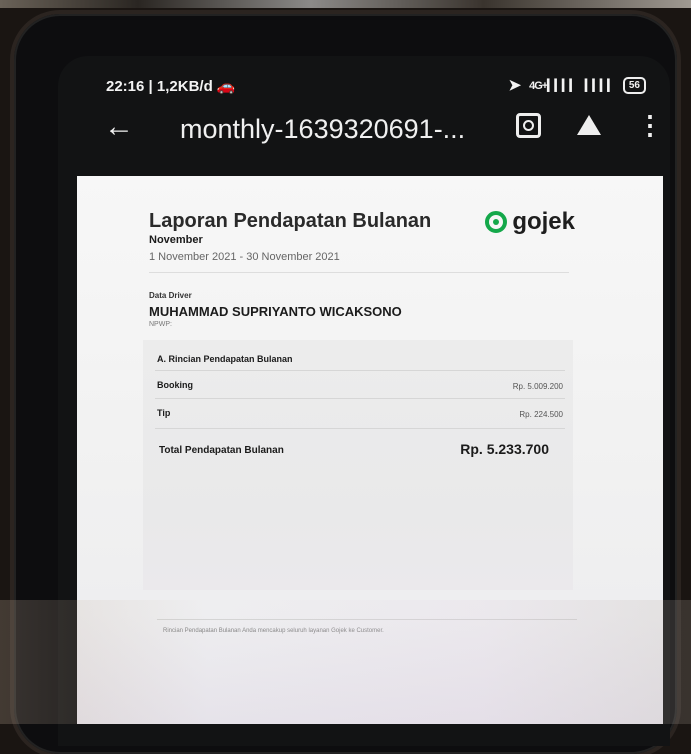 This screenshot has width=691, height=754. Describe the element at coordinates (376, 87) in the screenshot. I see `status-bar: 22:16 | 1,2KB/d 🚗 ➤ 4G+▎▎▎▎ ▎▎▎▎ 56` at that location.